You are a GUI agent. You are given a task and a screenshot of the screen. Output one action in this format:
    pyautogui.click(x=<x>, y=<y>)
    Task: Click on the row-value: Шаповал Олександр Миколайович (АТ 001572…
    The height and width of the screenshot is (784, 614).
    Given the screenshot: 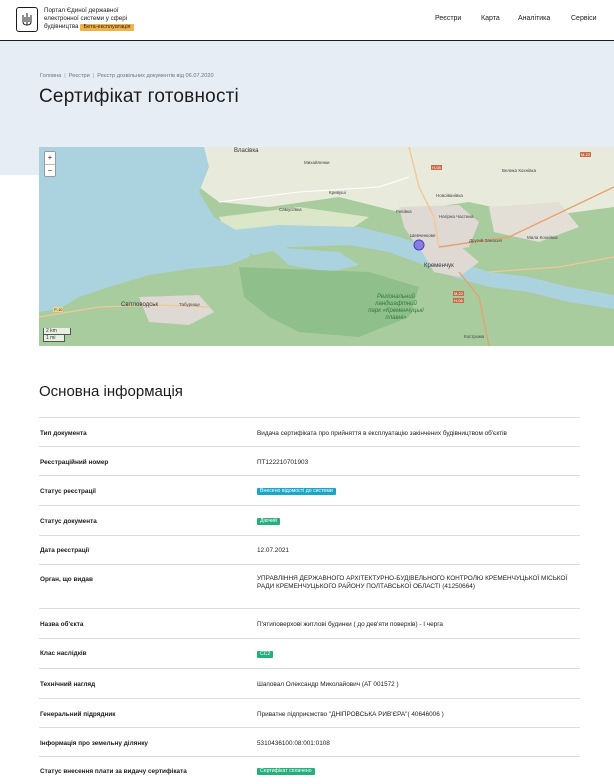 What is the action you would take?
    pyautogui.click(x=328, y=684)
    